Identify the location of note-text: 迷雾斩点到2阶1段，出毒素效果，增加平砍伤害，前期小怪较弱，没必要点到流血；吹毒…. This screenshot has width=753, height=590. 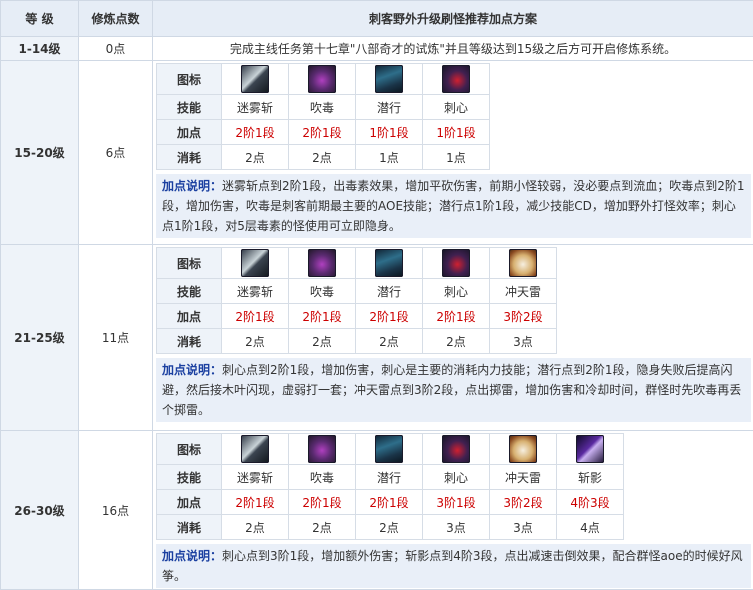
(453, 206).